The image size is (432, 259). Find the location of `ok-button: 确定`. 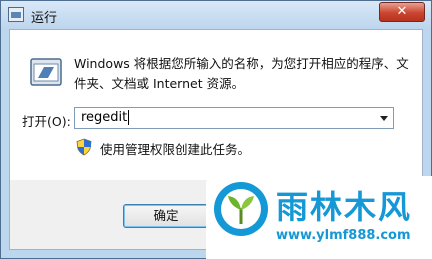

ok-button: 确定 is located at coordinates (166, 216).